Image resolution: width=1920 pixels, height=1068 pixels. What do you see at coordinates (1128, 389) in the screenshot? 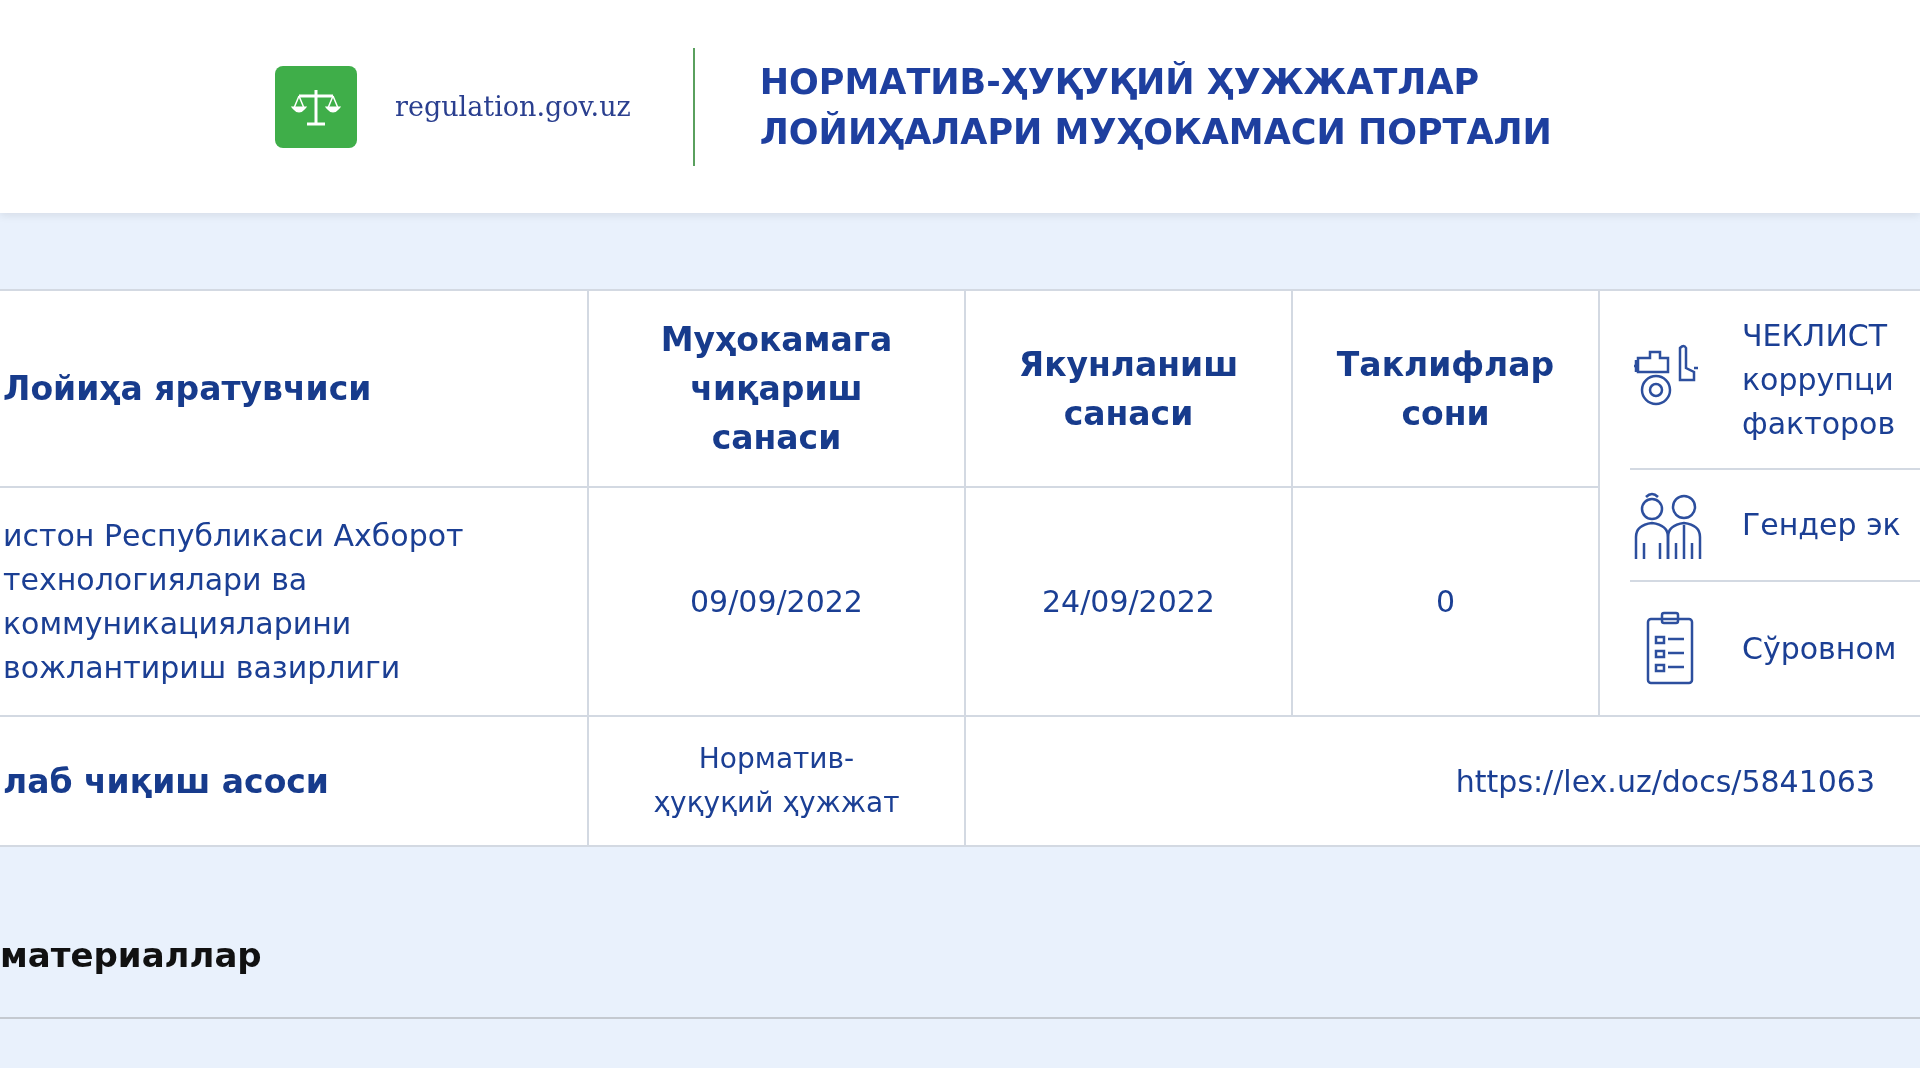
I see `column-header: Якунланиш санаси` at bounding box center [1128, 389].